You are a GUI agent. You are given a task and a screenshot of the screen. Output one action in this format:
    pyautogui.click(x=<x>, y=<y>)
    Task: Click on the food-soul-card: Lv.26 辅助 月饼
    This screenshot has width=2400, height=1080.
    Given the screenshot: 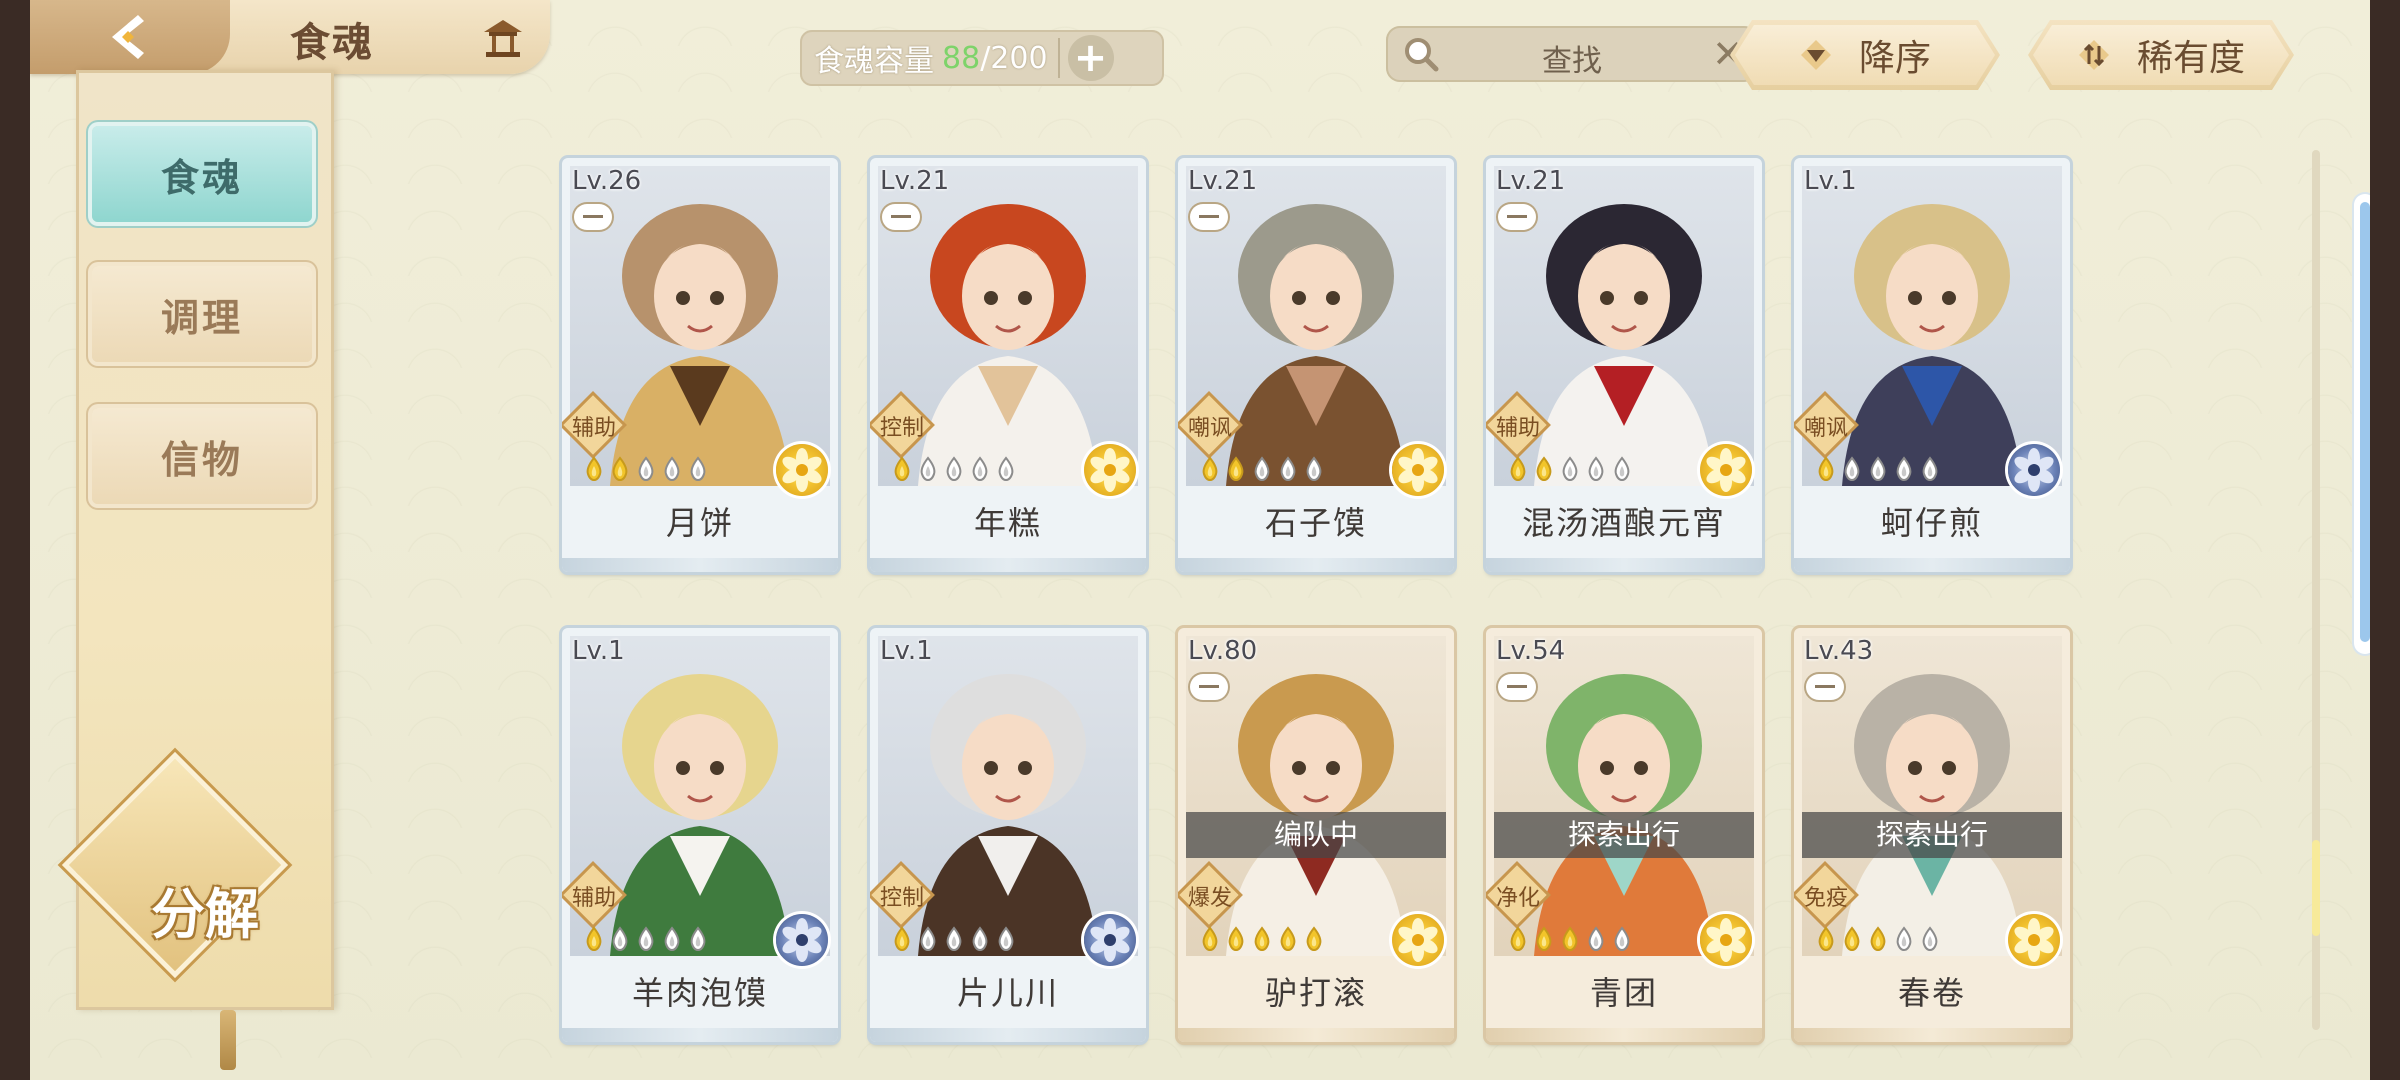 What is the action you would take?
    pyautogui.click(x=700, y=365)
    